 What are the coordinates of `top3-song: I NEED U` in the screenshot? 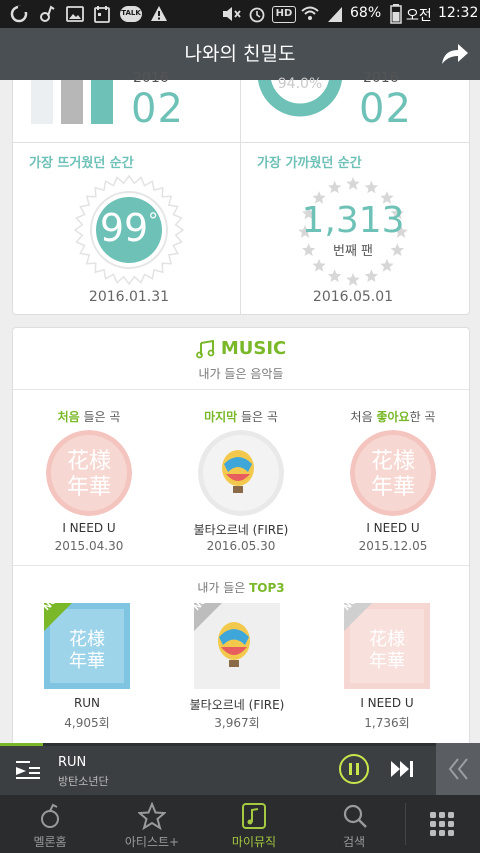 It's located at (387, 703).